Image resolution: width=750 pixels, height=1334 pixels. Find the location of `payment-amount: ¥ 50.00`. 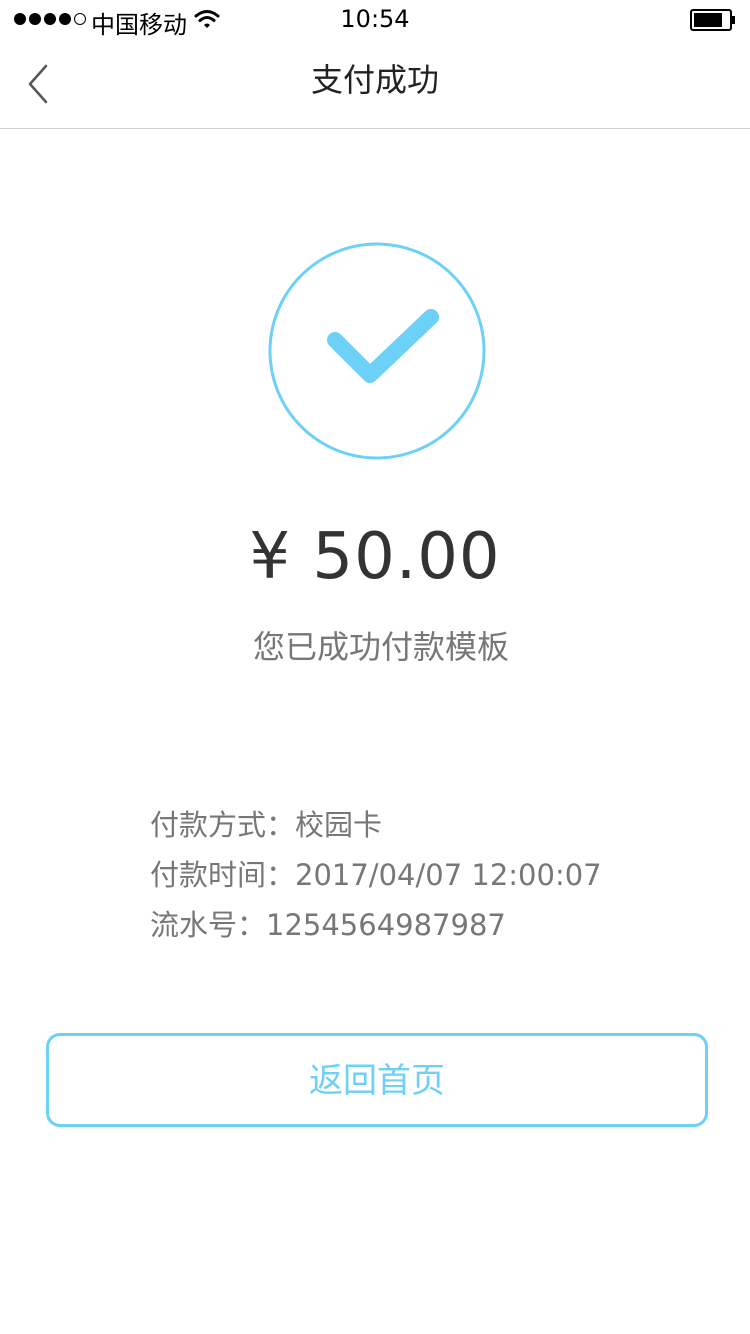

payment-amount: ¥ 50.00 is located at coordinates (375, 557).